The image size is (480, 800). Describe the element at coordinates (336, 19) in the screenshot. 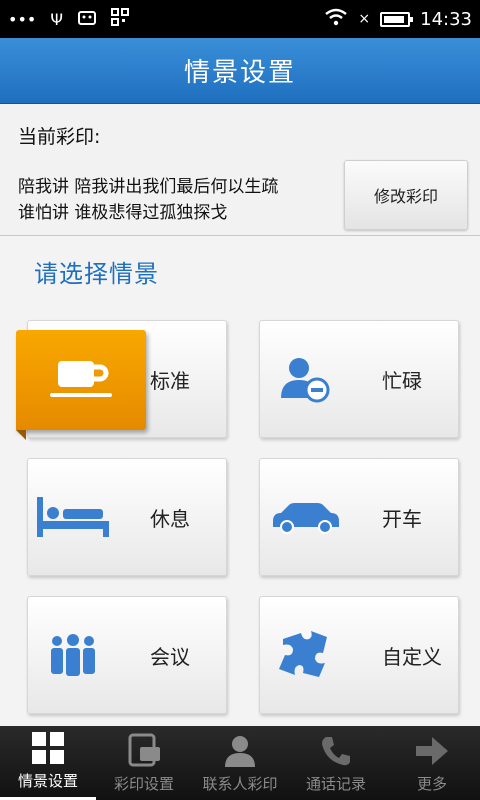

I see `wifi-icon` at that location.